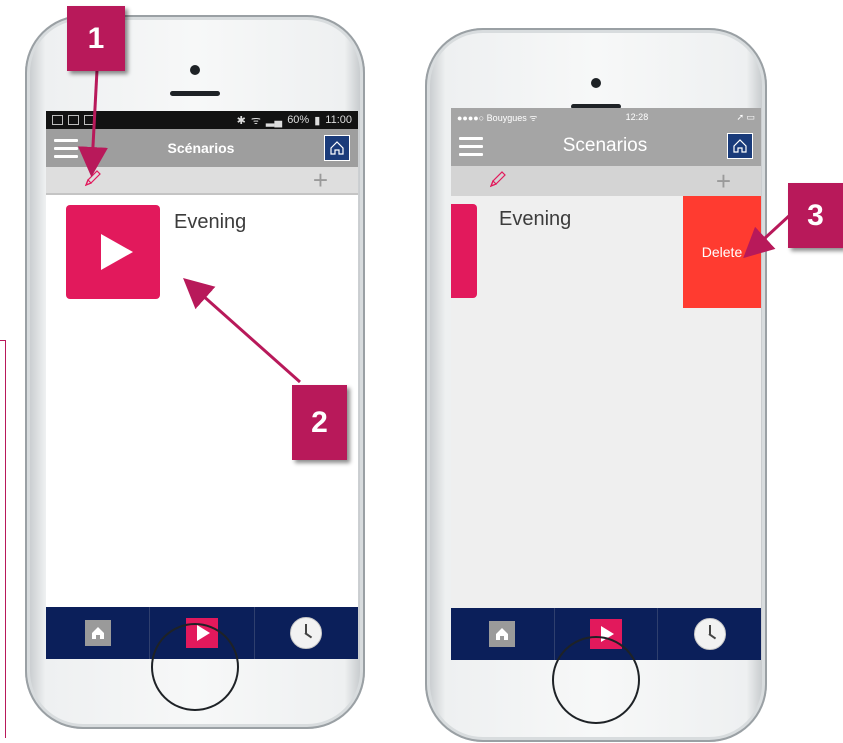 This screenshot has height=743, width=843. I want to click on page-title: Scénarios, so click(201, 148).